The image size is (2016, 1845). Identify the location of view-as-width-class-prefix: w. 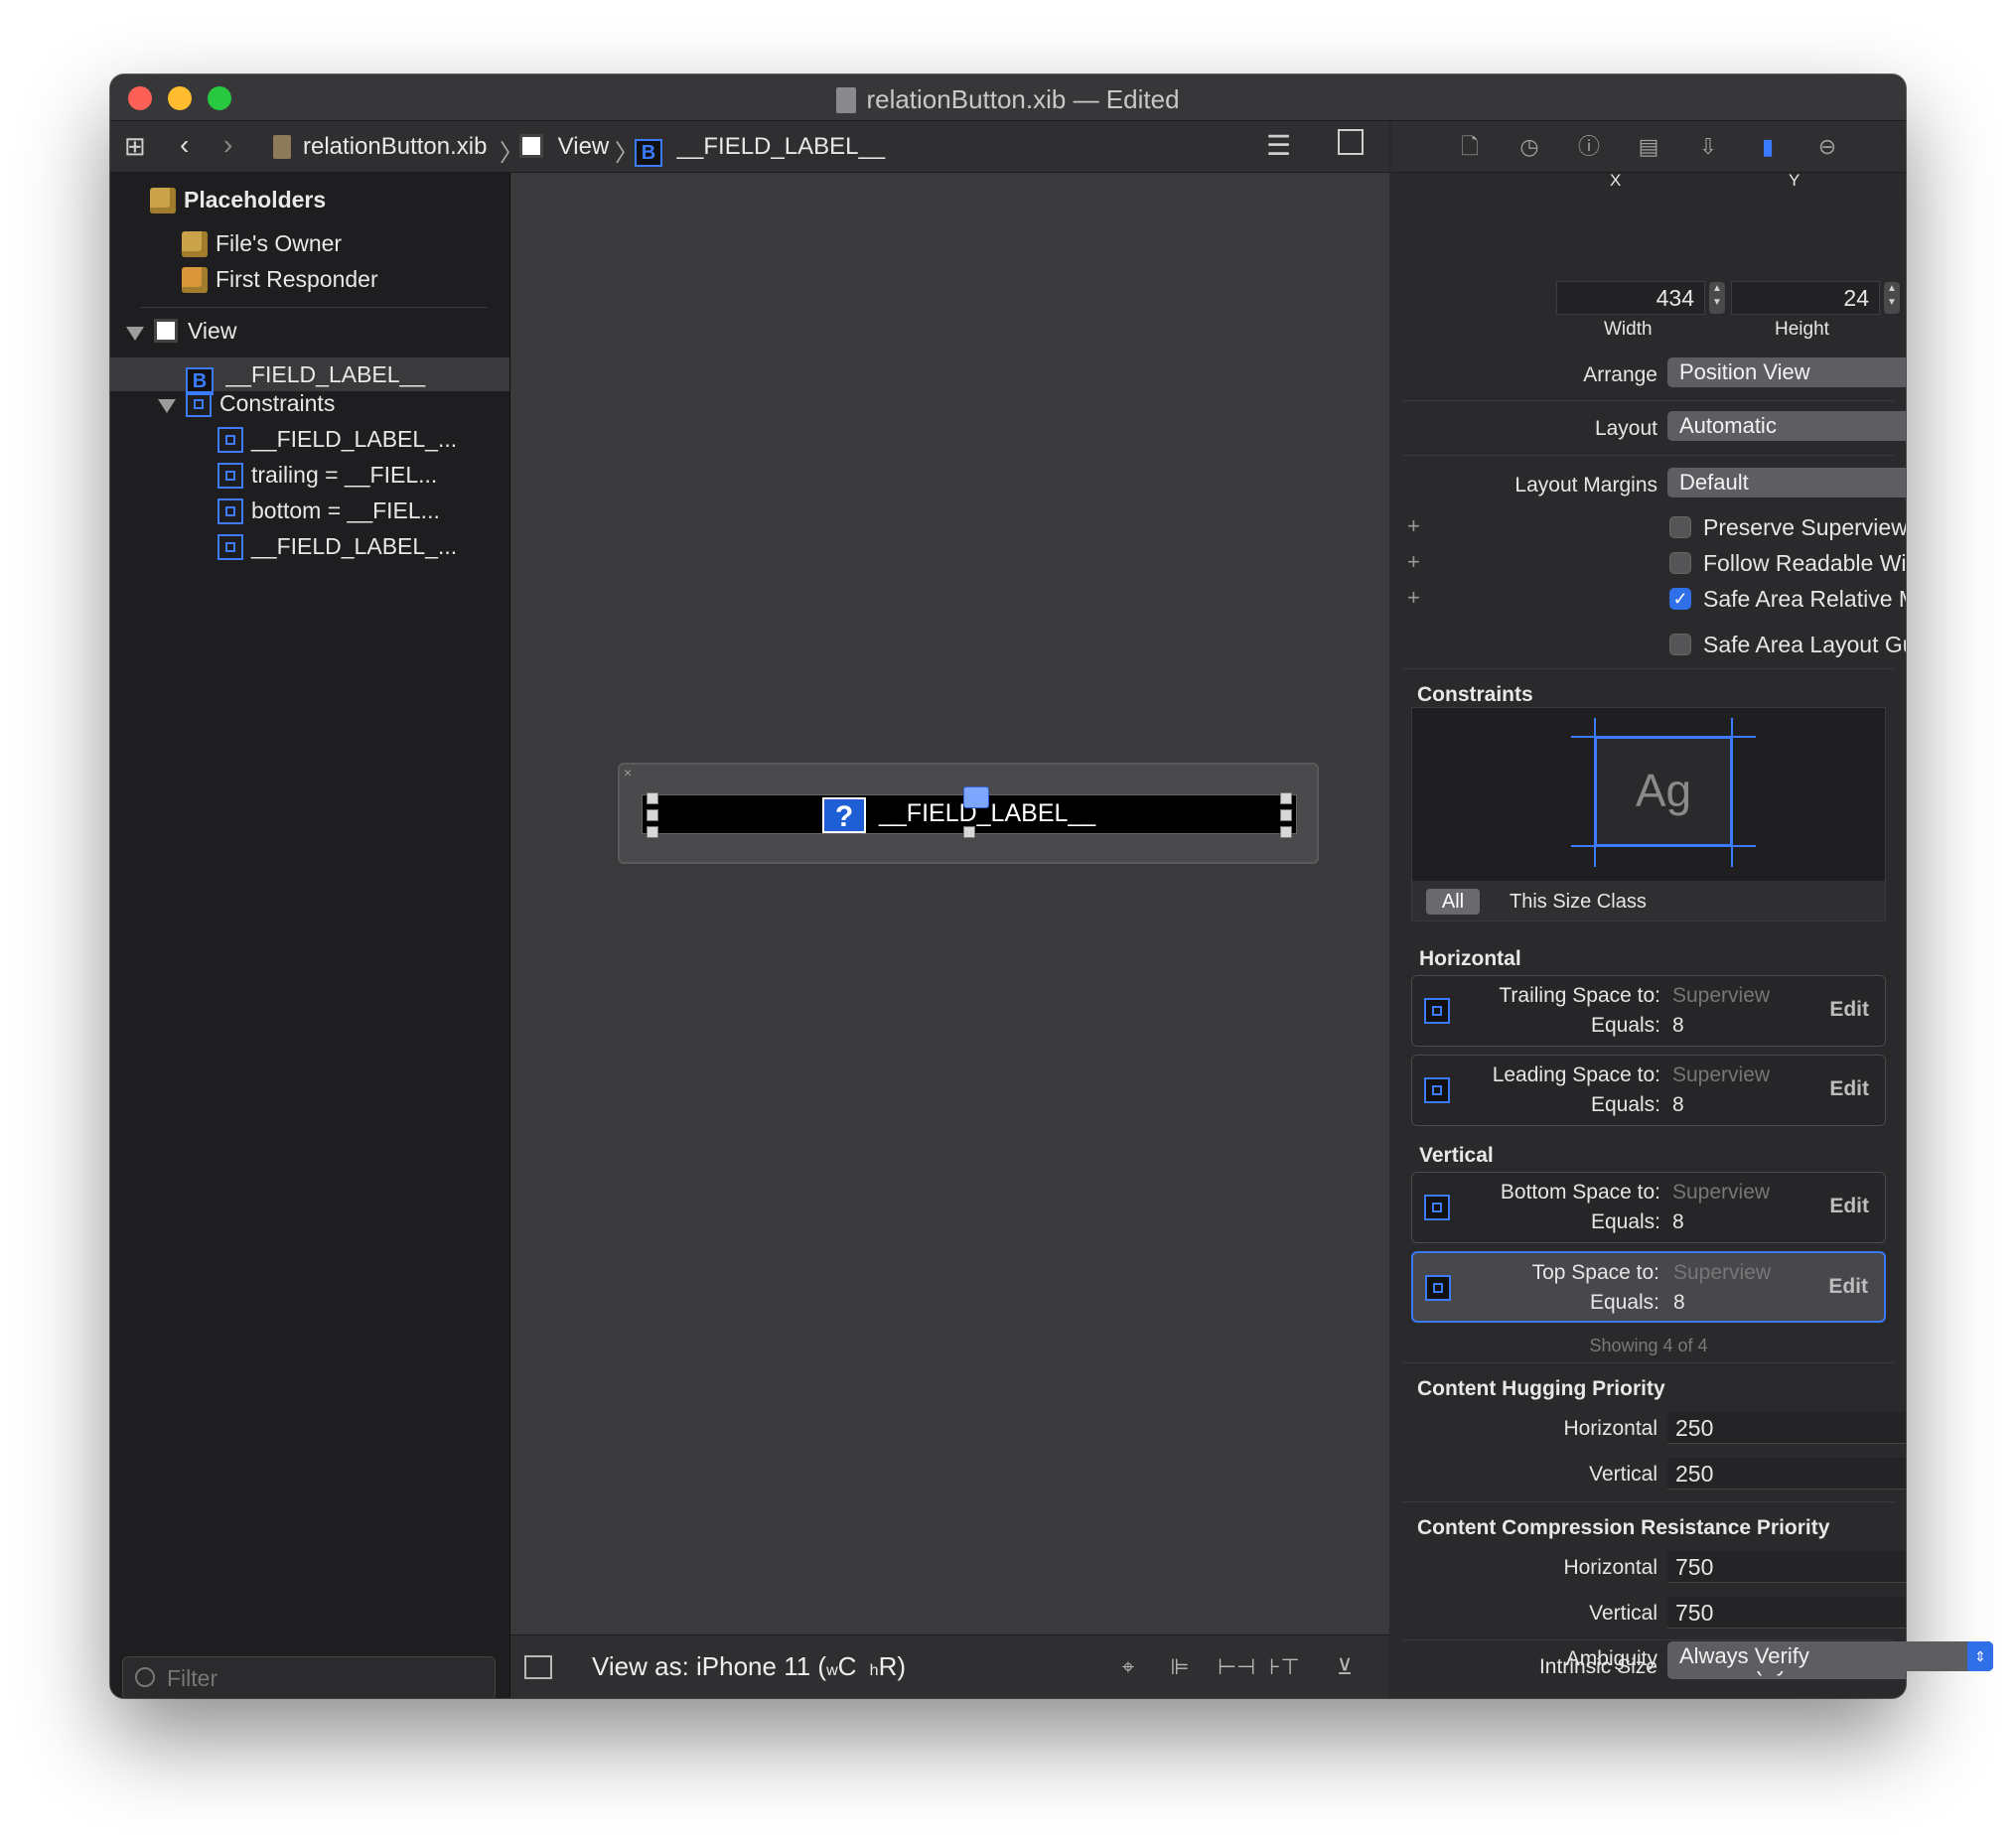
(832, 1671).